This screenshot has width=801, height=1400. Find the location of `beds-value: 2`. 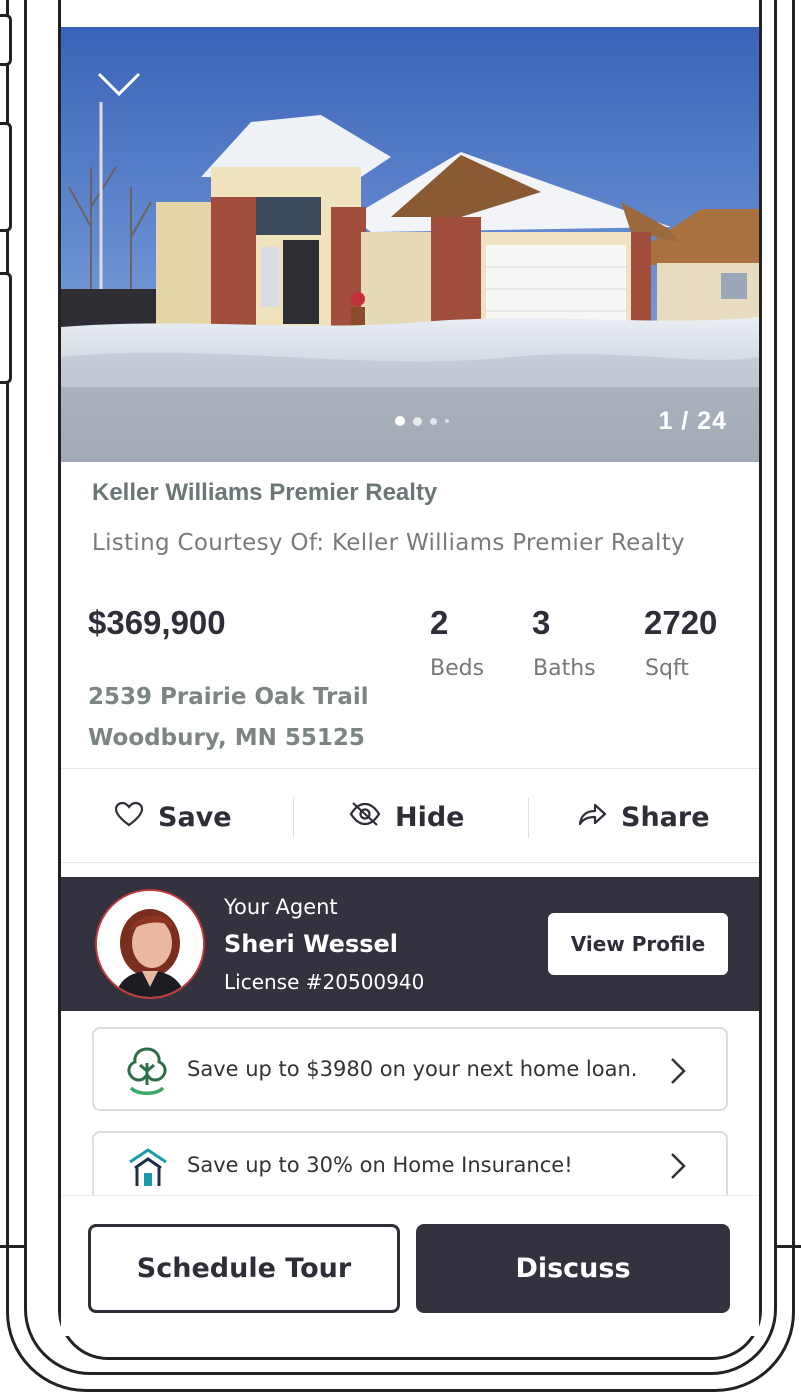

beds-value: 2 is located at coordinates (439, 622).